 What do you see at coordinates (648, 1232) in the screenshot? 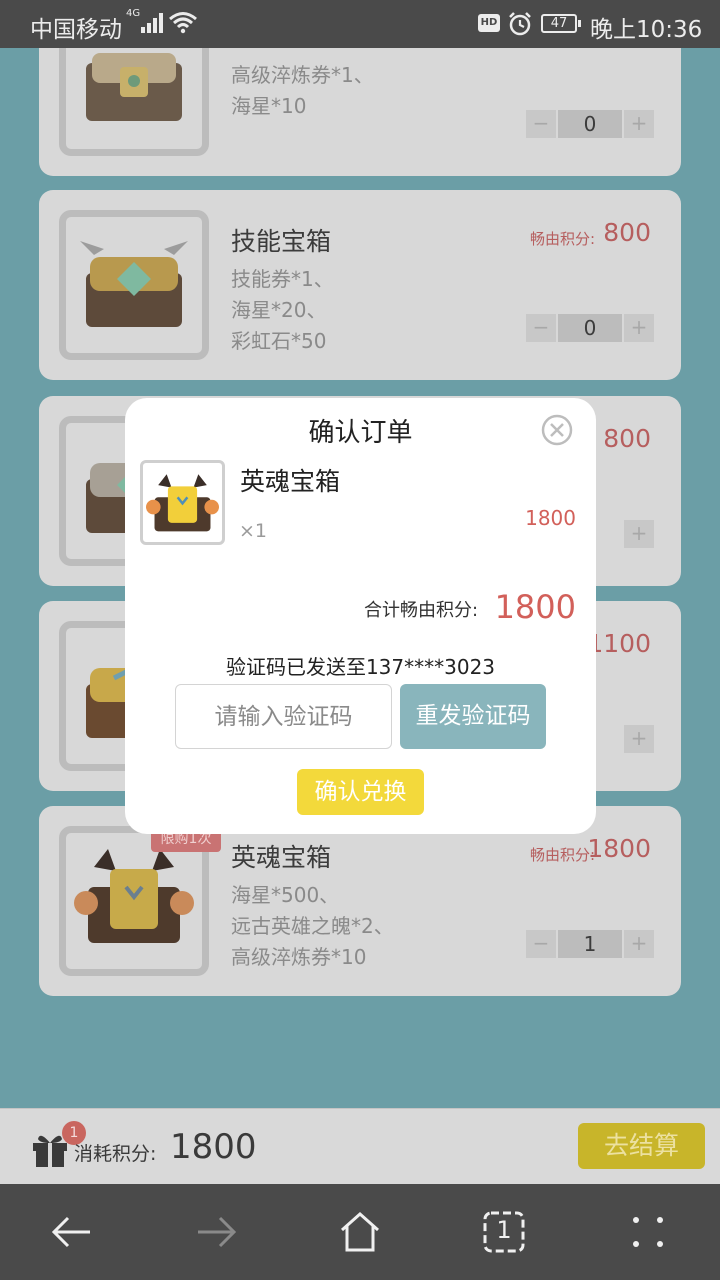
I see `more-menu-icon` at bounding box center [648, 1232].